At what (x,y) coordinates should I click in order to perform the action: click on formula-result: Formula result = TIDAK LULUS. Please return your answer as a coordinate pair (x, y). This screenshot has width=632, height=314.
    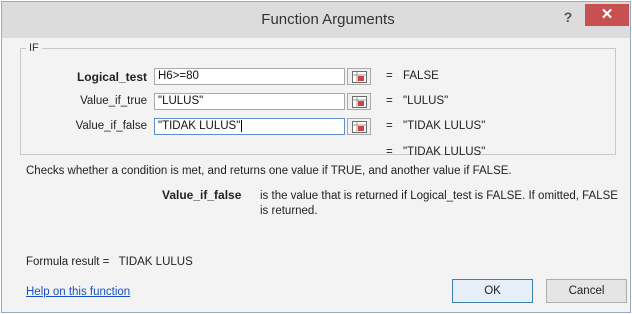
    Looking at the image, I should click on (109, 262).